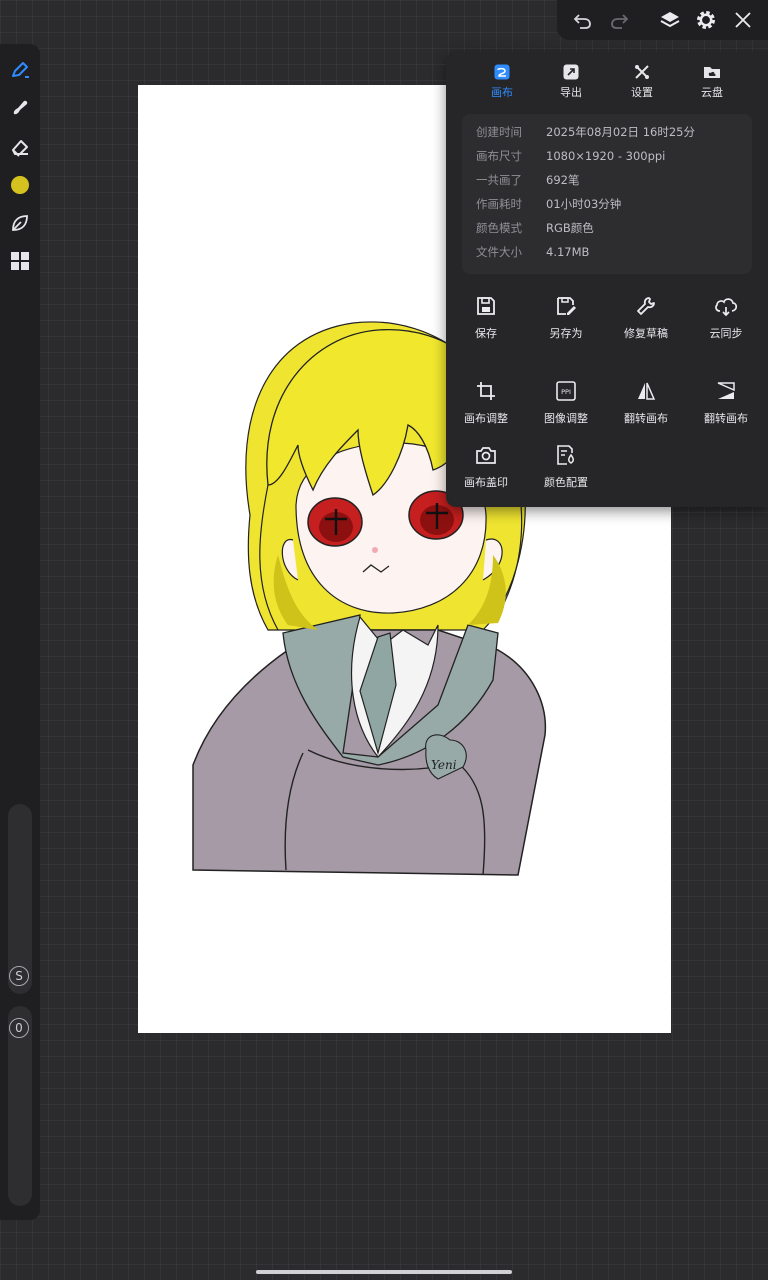 This screenshot has width=768, height=1280. What do you see at coordinates (706, 20) in the screenshot?
I see `settings-icon` at bounding box center [706, 20].